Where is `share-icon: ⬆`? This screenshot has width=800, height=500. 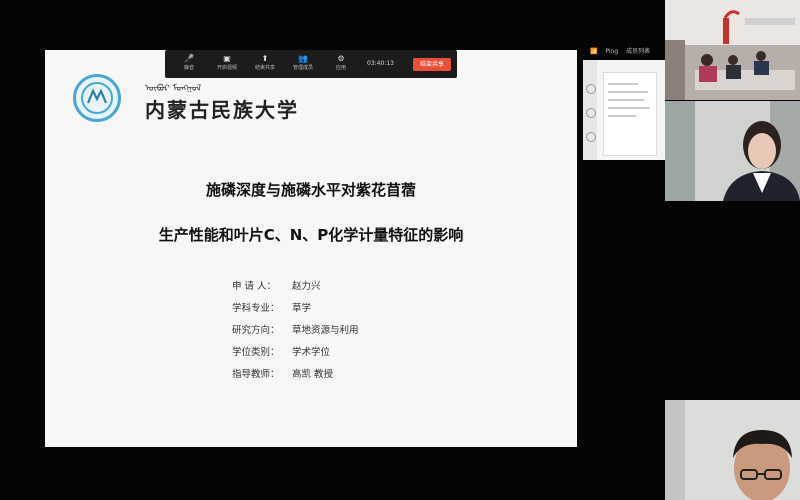 share-icon: ⬆ is located at coordinates (265, 58).